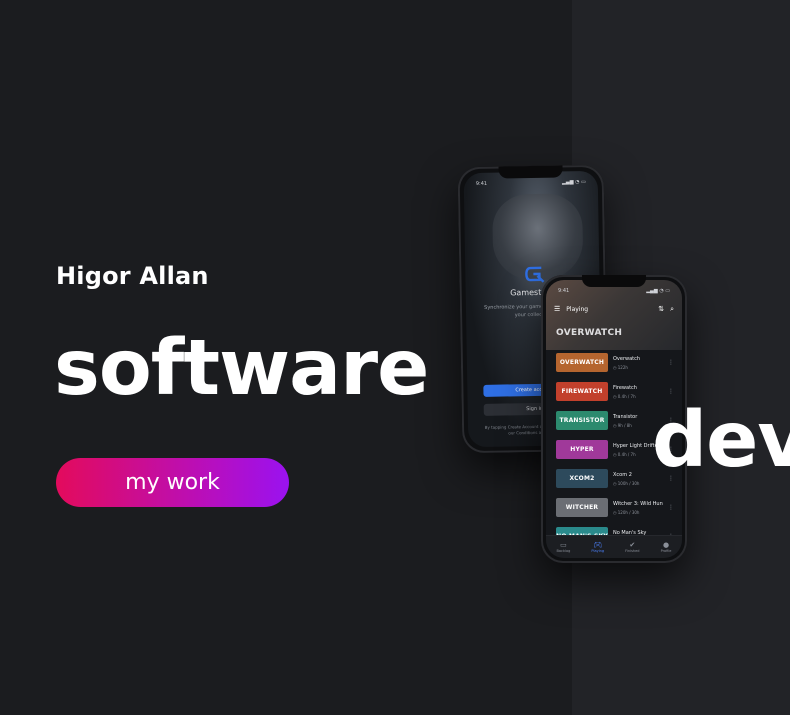  I want to click on banner-game-title: OVERWATCH, so click(589, 333).